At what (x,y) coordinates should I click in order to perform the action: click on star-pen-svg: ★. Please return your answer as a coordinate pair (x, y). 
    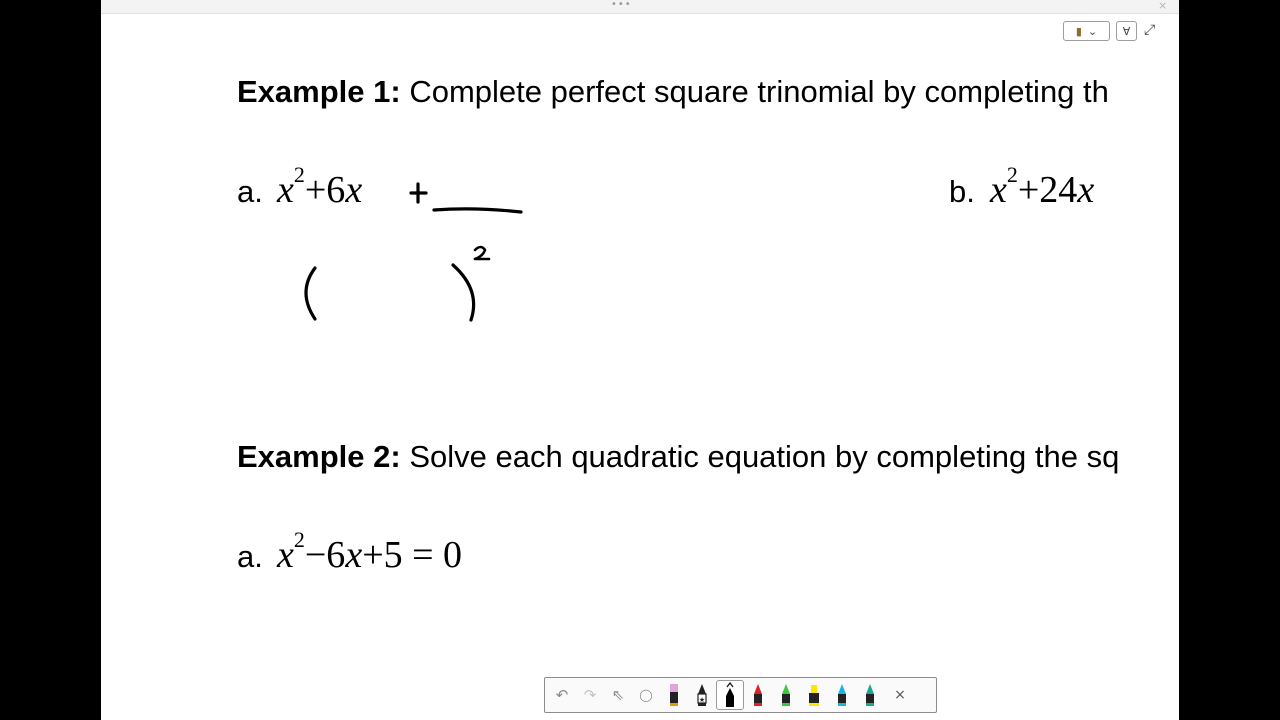
    Looking at the image, I should click on (702, 695).